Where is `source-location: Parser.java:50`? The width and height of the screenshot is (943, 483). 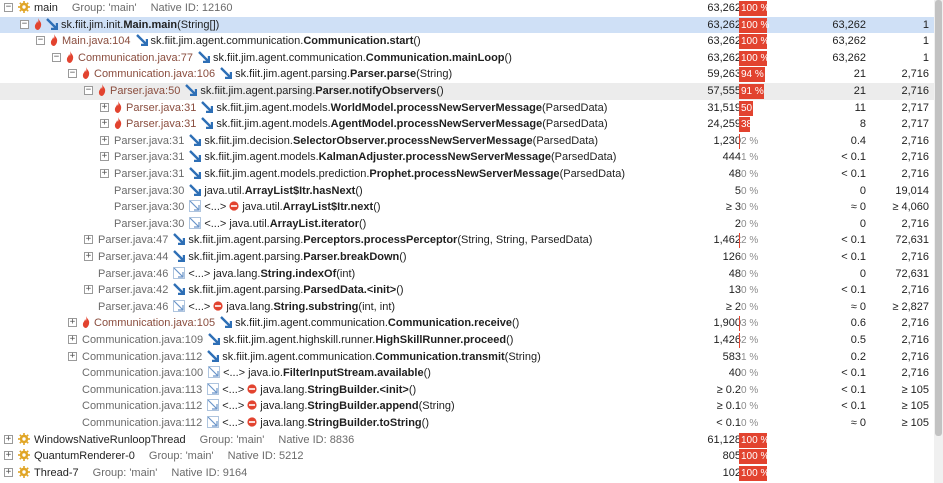
source-location: Parser.java:50 is located at coordinates (145, 91).